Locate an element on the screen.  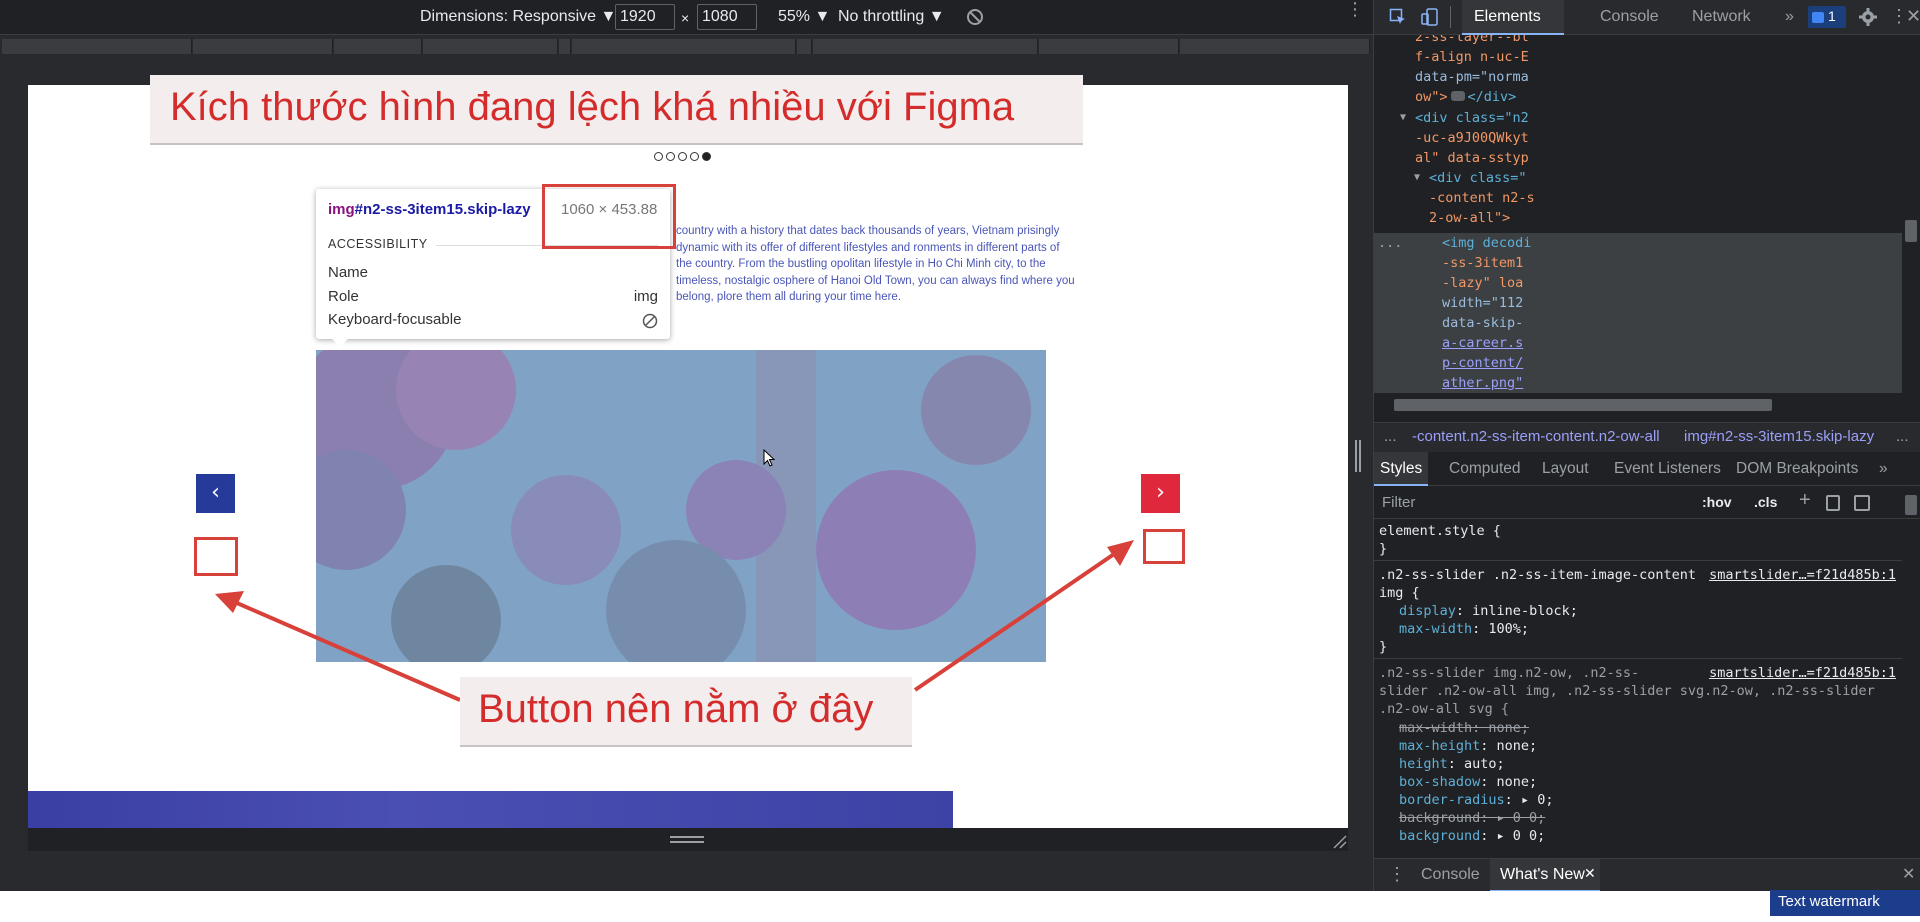
style-prop: display: inline-block; is located at coordinates (1488, 611).